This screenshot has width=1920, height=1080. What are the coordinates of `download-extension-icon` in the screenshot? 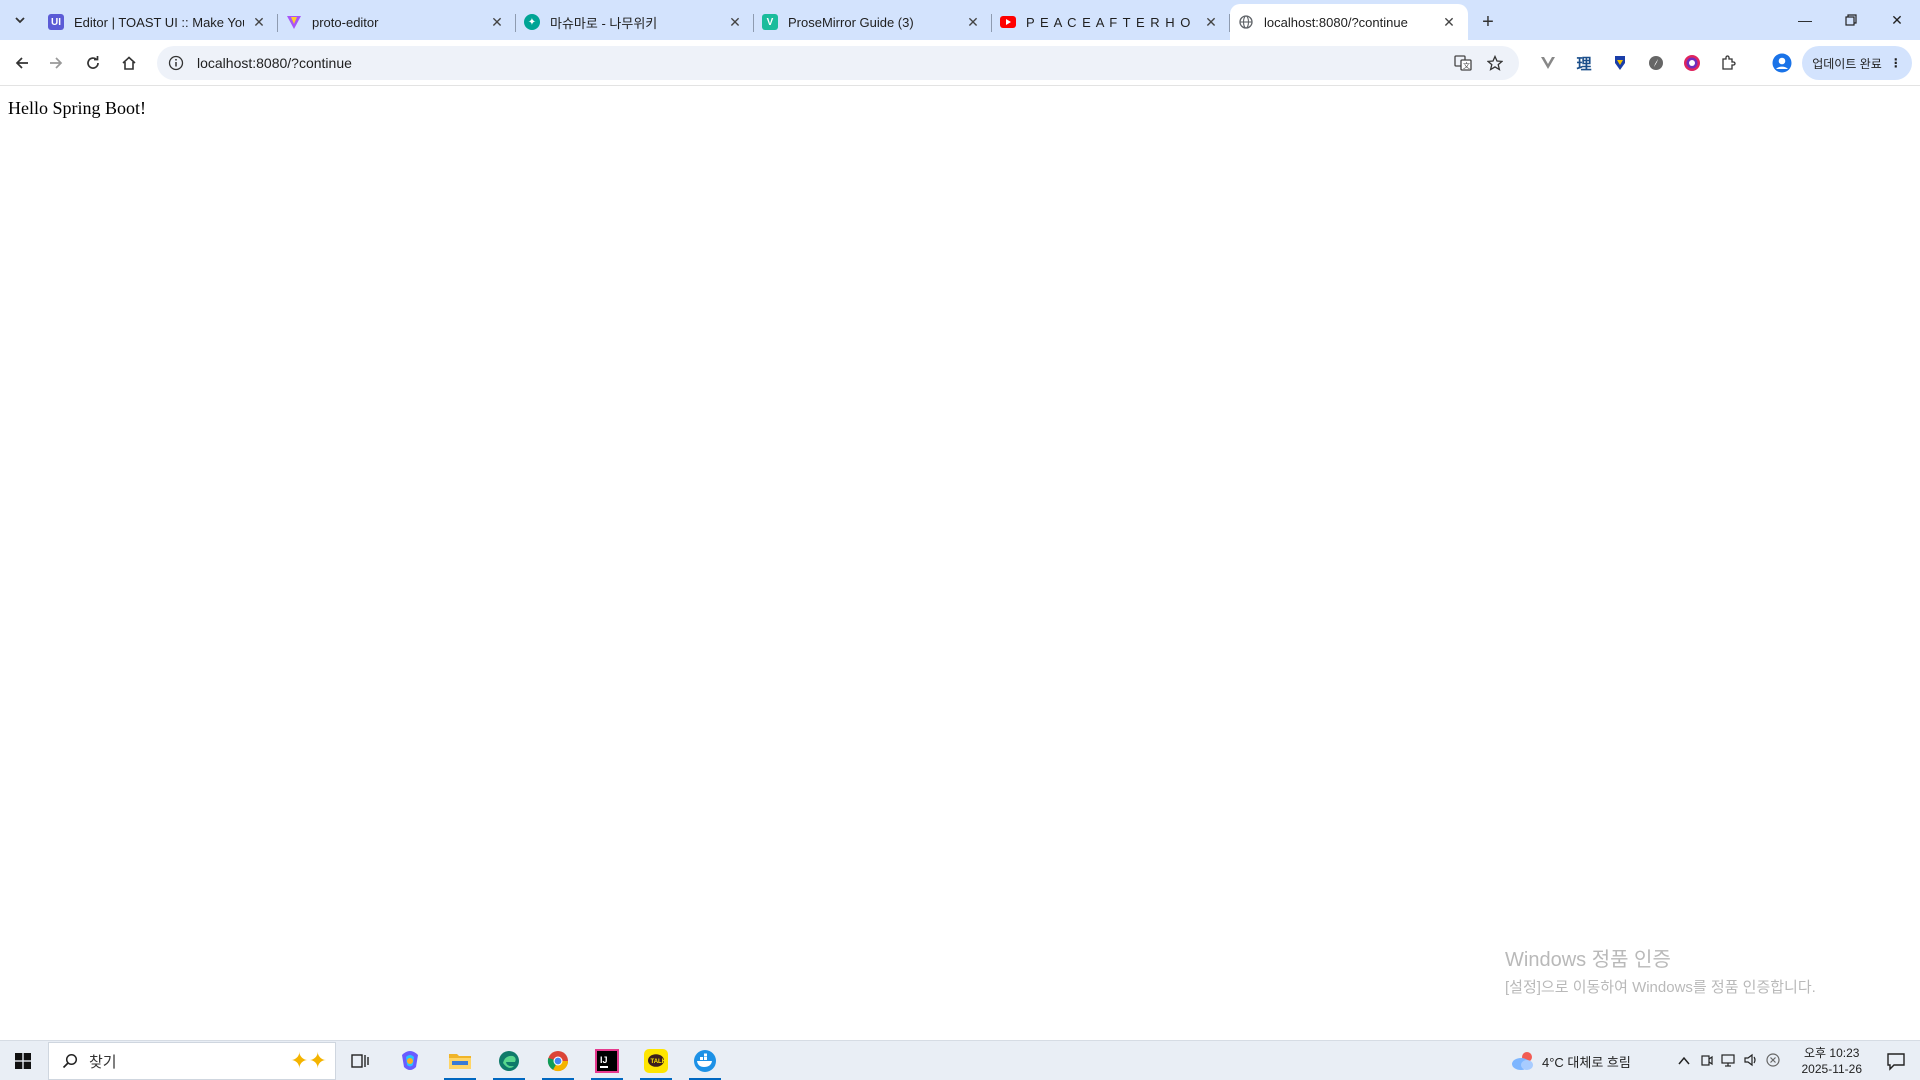 It's located at (1620, 63).